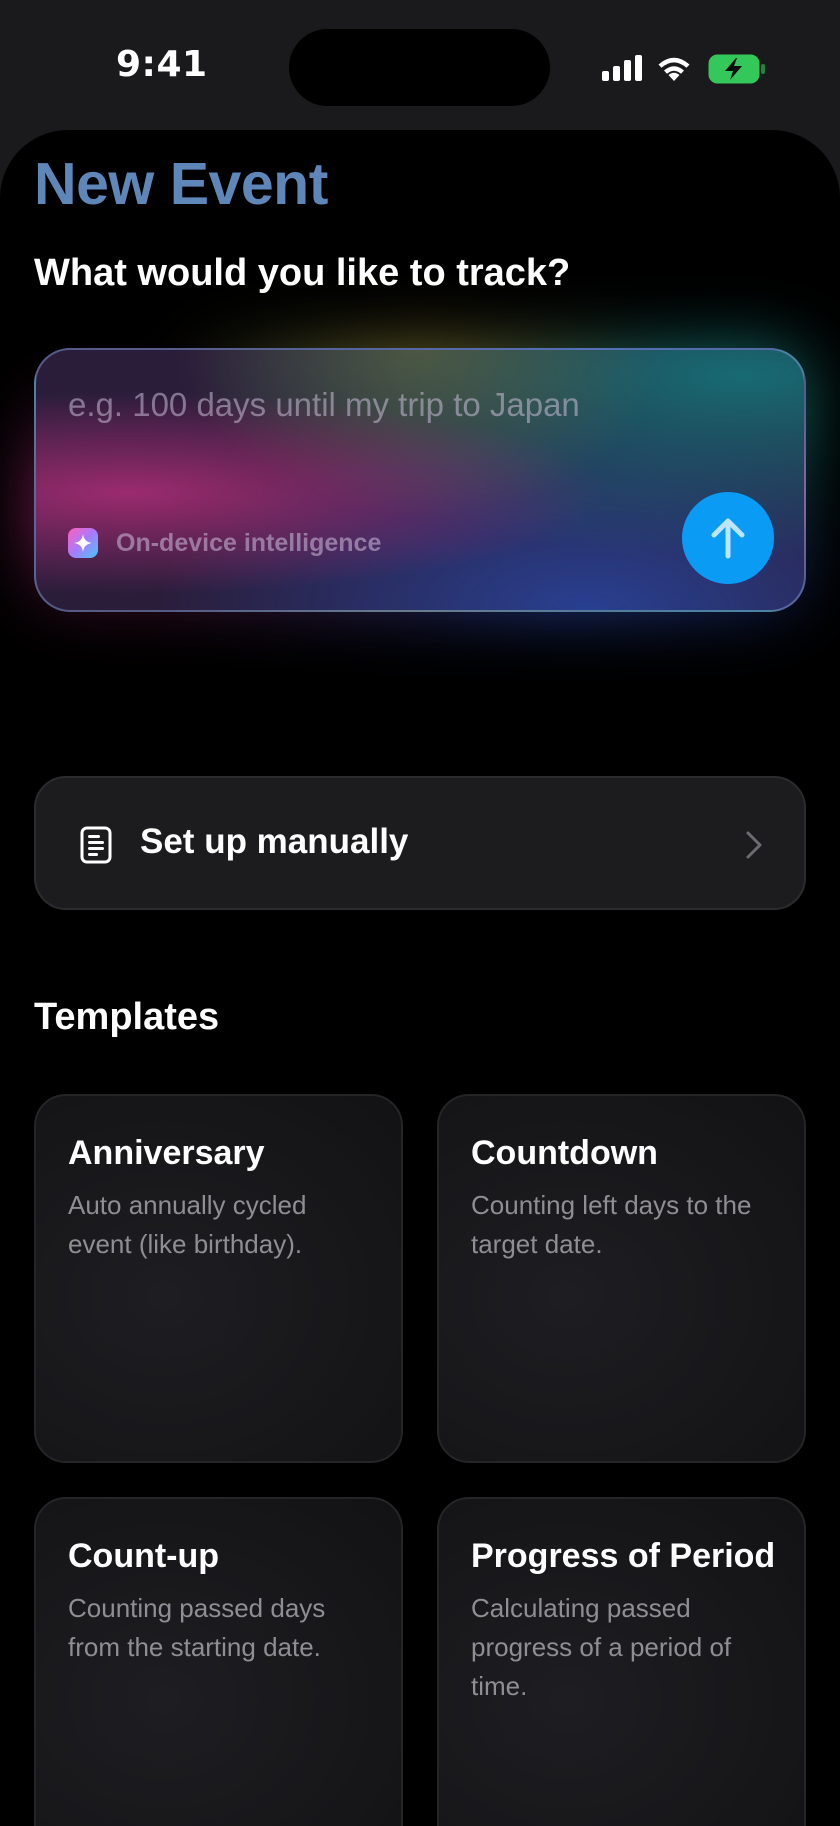  What do you see at coordinates (162, 64) in the screenshot?
I see `status-time: 9:41` at bounding box center [162, 64].